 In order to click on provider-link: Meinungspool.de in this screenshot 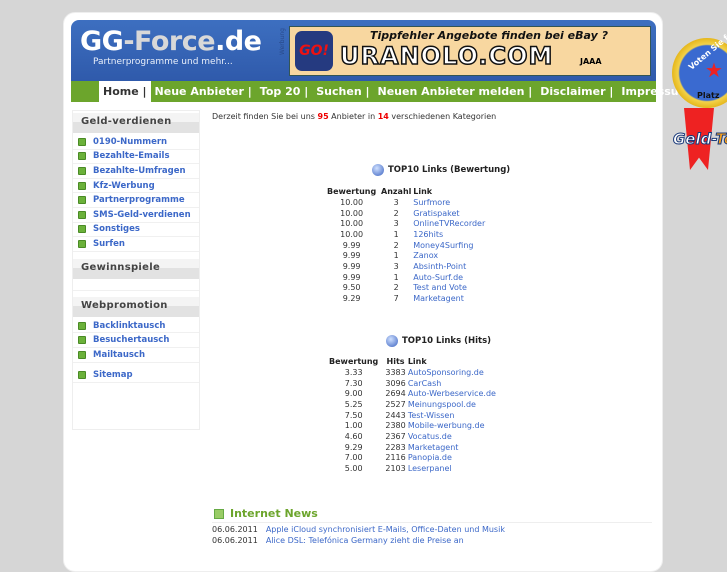, I will do `click(442, 404)`.